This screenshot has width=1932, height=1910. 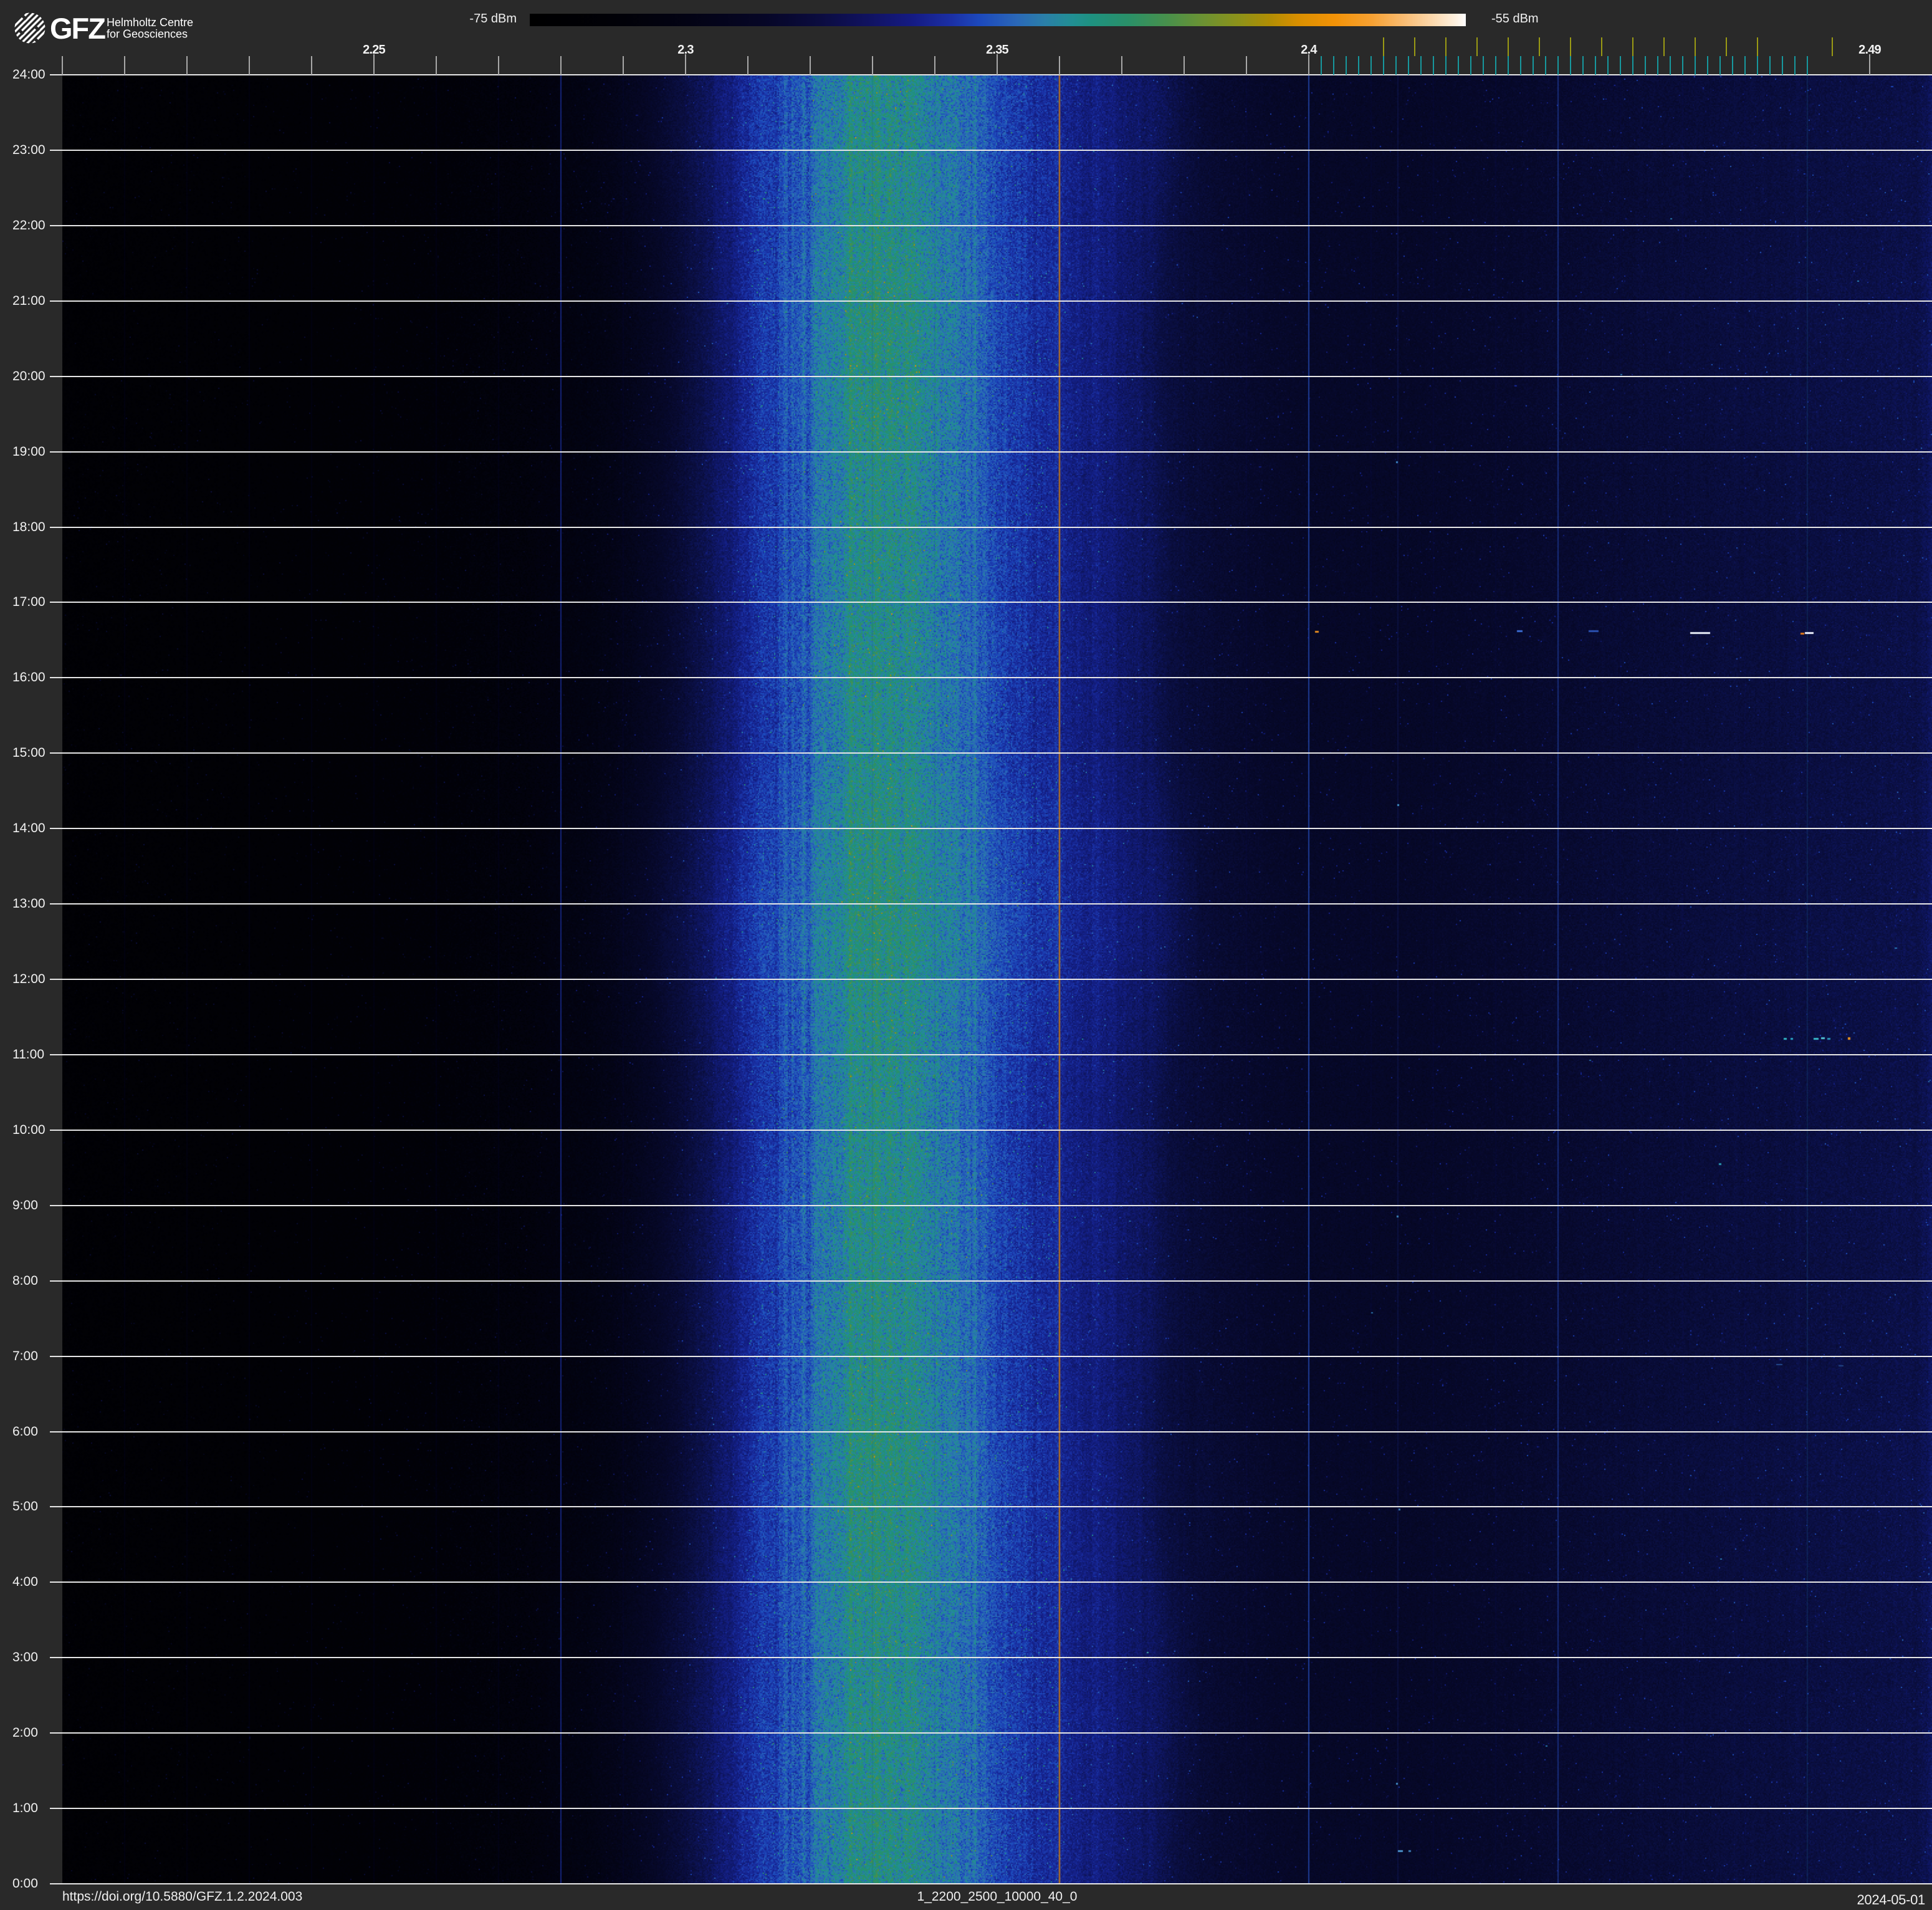 What do you see at coordinates (150, 22) in the screenshot?
I see `svg-text: Helmholtz Centre` at bounding box center [150, 22].